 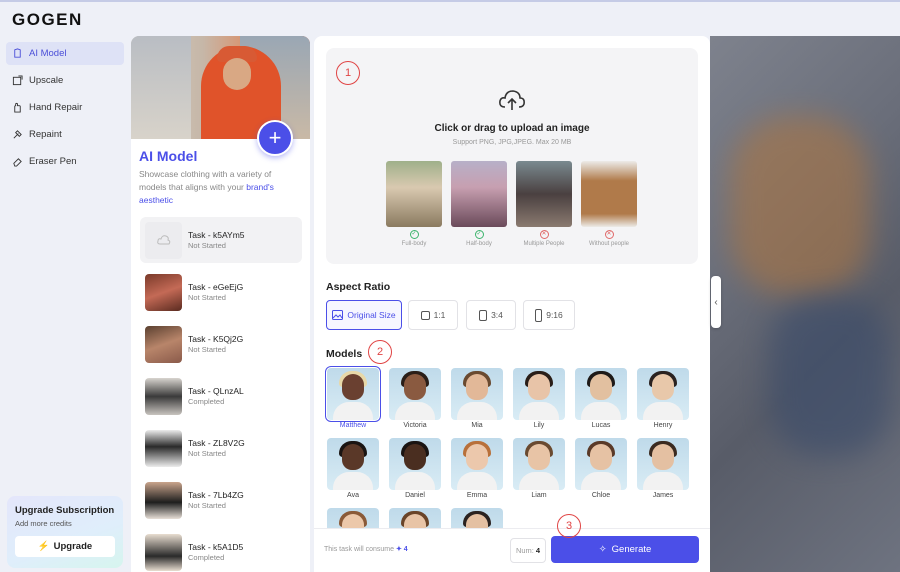 What do you see at coordinates (544, 204) in the screenshot?
I see `sample-multiple-people: ✕ Multiple People` at bounding box center [544, 204].